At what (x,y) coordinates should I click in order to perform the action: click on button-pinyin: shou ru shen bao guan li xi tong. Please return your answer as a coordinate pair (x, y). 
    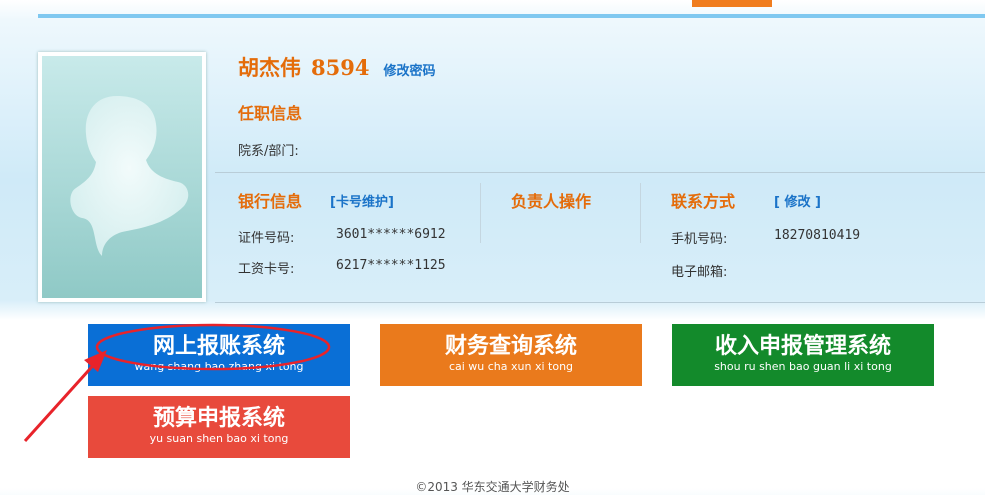
    Looking at the image, I should click on (803, 366).